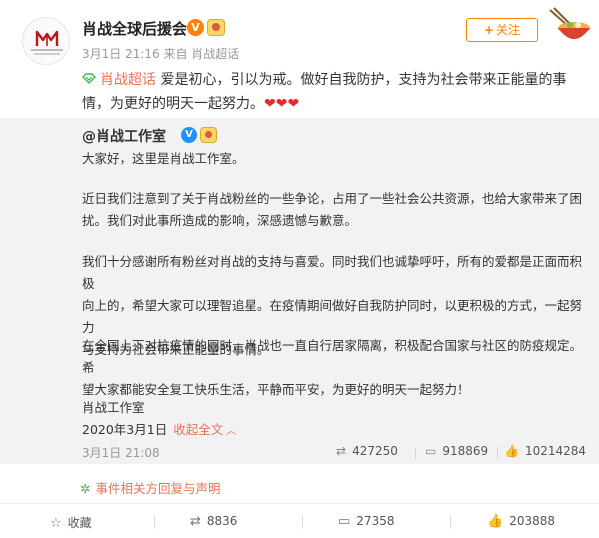 The height and width of the screenshot is (538, 599). Describe the element at coordinates (569, 23) in the screenshot. I see `food-bowl-decoration-icon` at that location.